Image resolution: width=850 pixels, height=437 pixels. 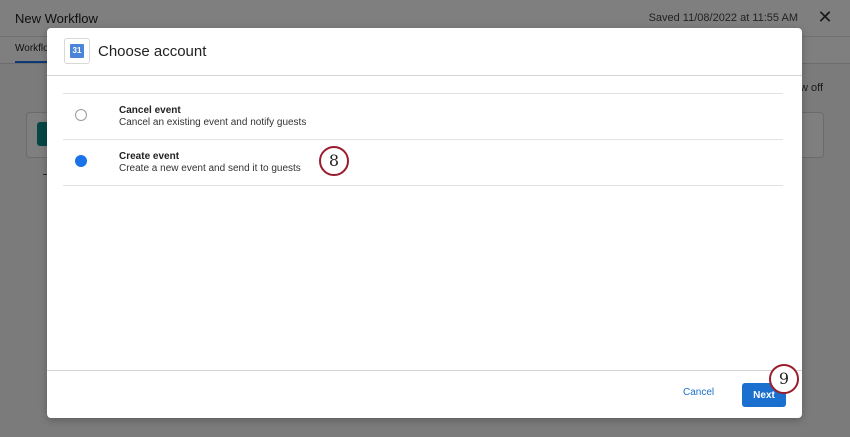 What do you see at coordinates (698, 392) in the screenshot?
I see `cancel-button: Cancel` at bounding box center [698, 392].